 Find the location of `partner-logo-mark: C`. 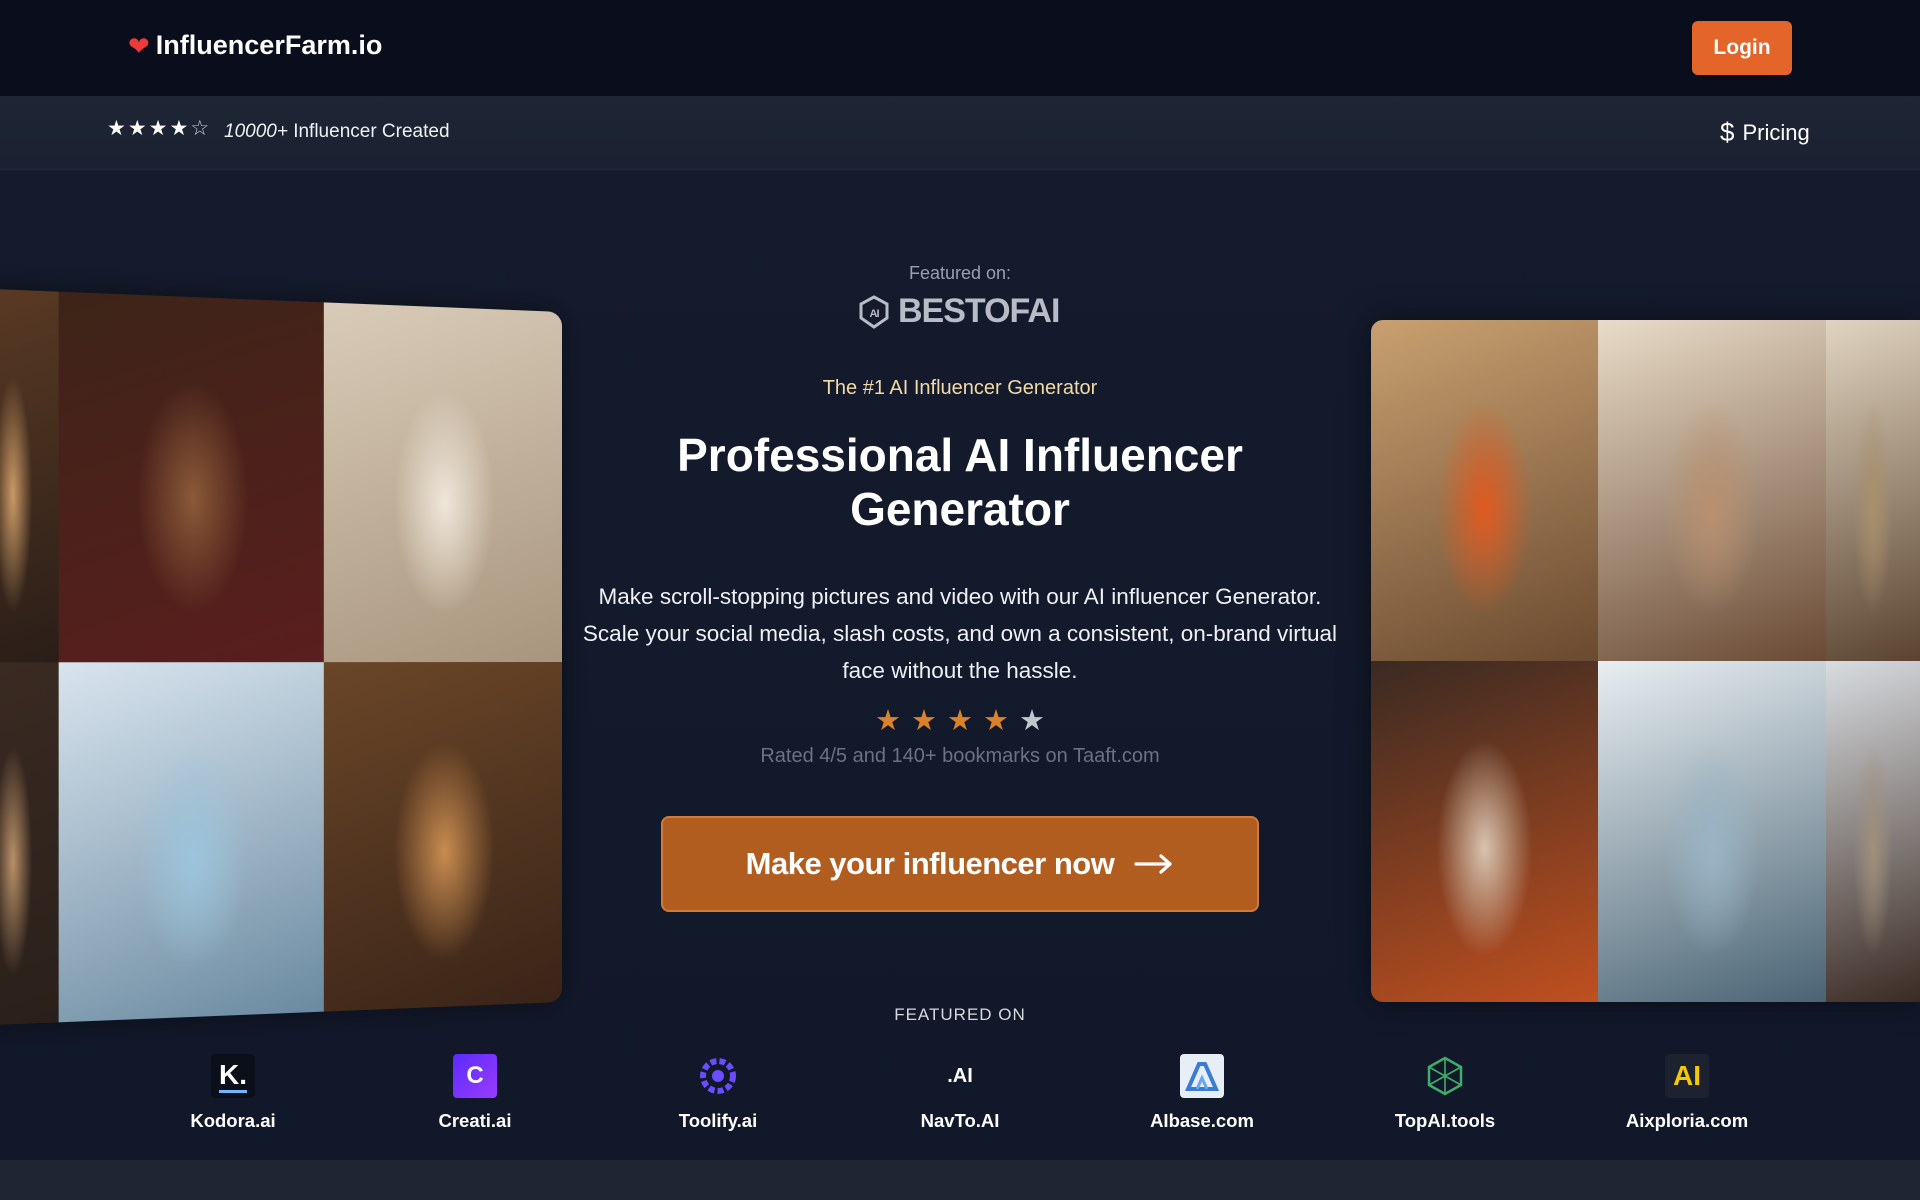

partner-logo-mark: C is located at coordinates (474, 1076).